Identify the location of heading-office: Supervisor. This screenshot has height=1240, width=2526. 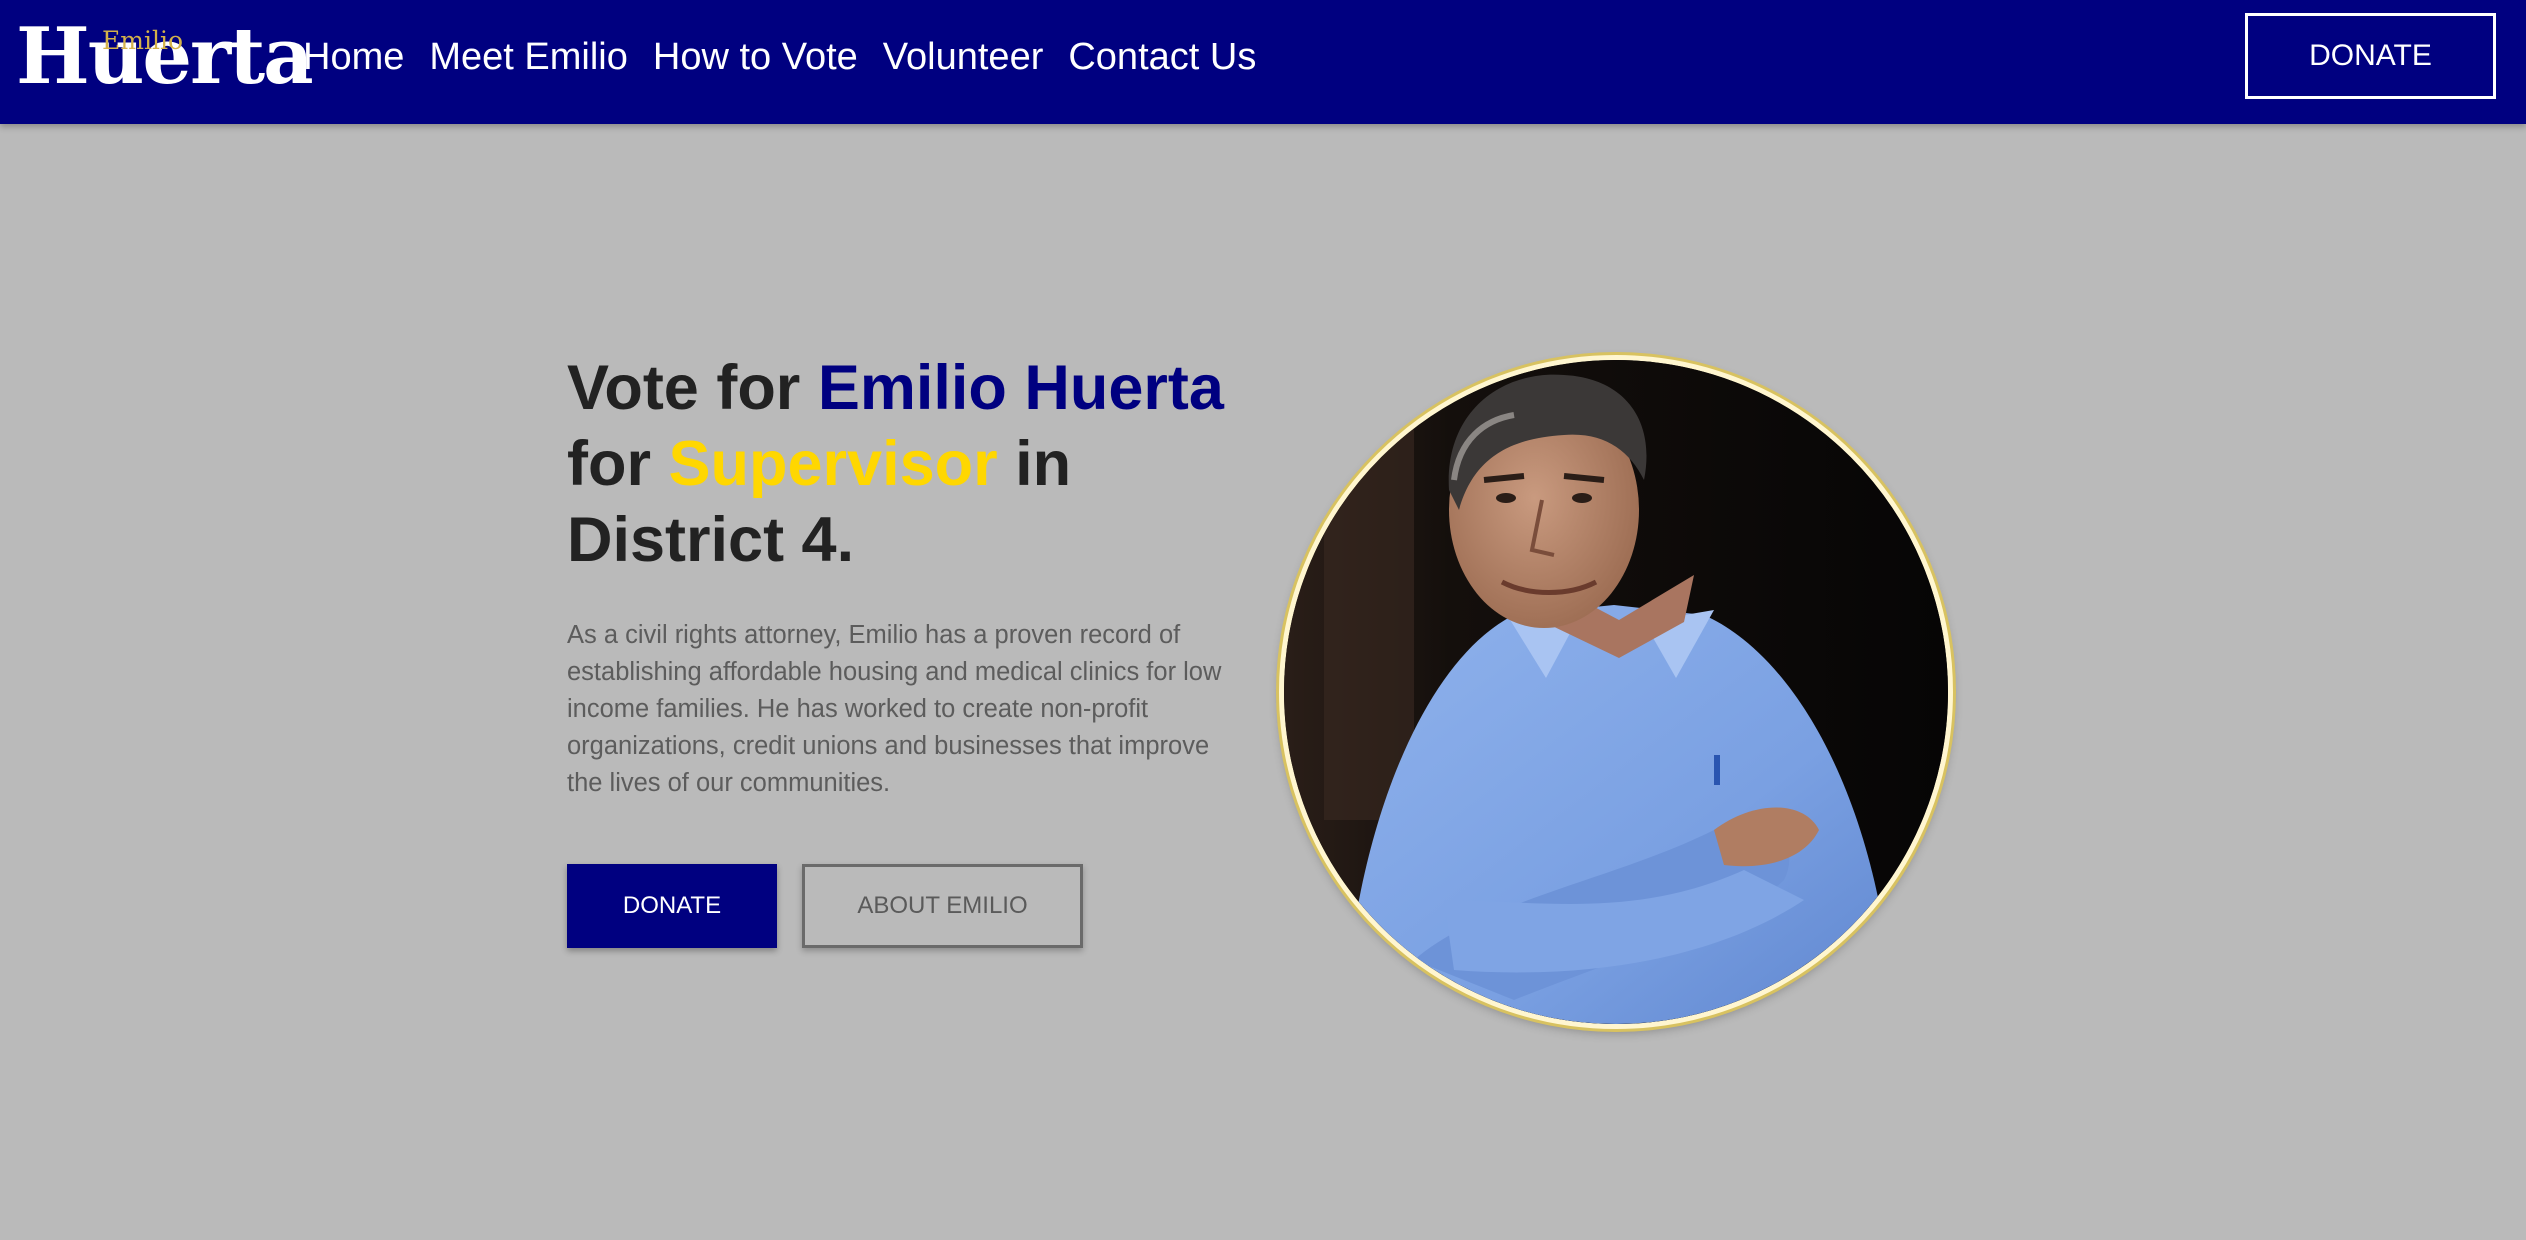
(833, 464).